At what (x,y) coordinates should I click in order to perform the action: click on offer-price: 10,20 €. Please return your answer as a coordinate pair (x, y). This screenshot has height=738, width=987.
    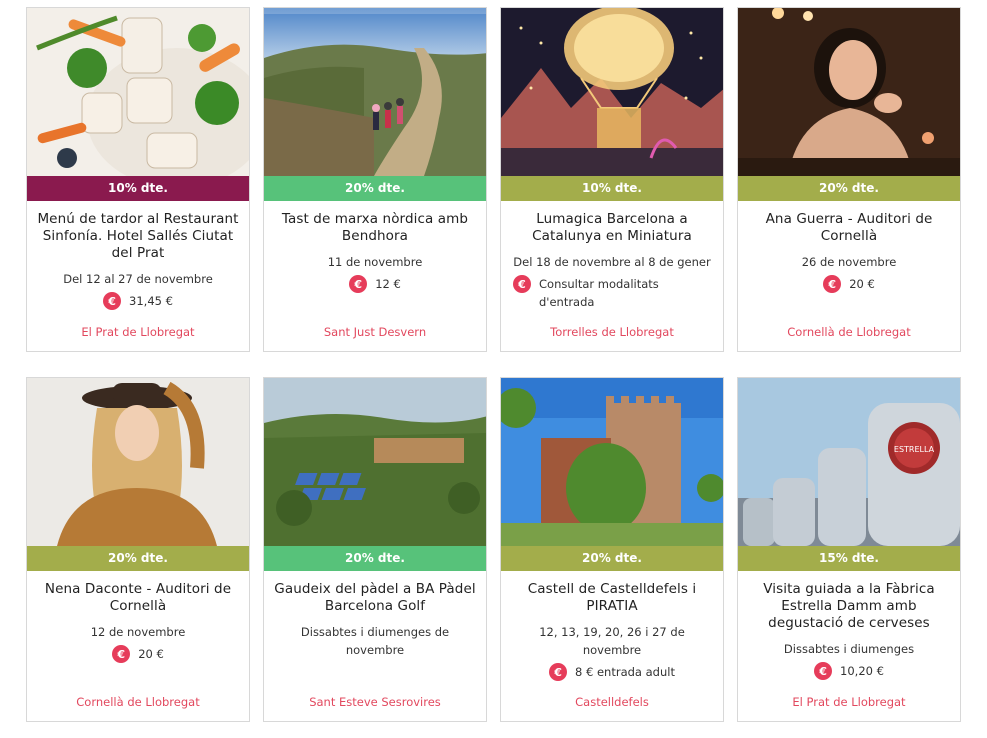
    Looking at the image, I should click on (862, 671).